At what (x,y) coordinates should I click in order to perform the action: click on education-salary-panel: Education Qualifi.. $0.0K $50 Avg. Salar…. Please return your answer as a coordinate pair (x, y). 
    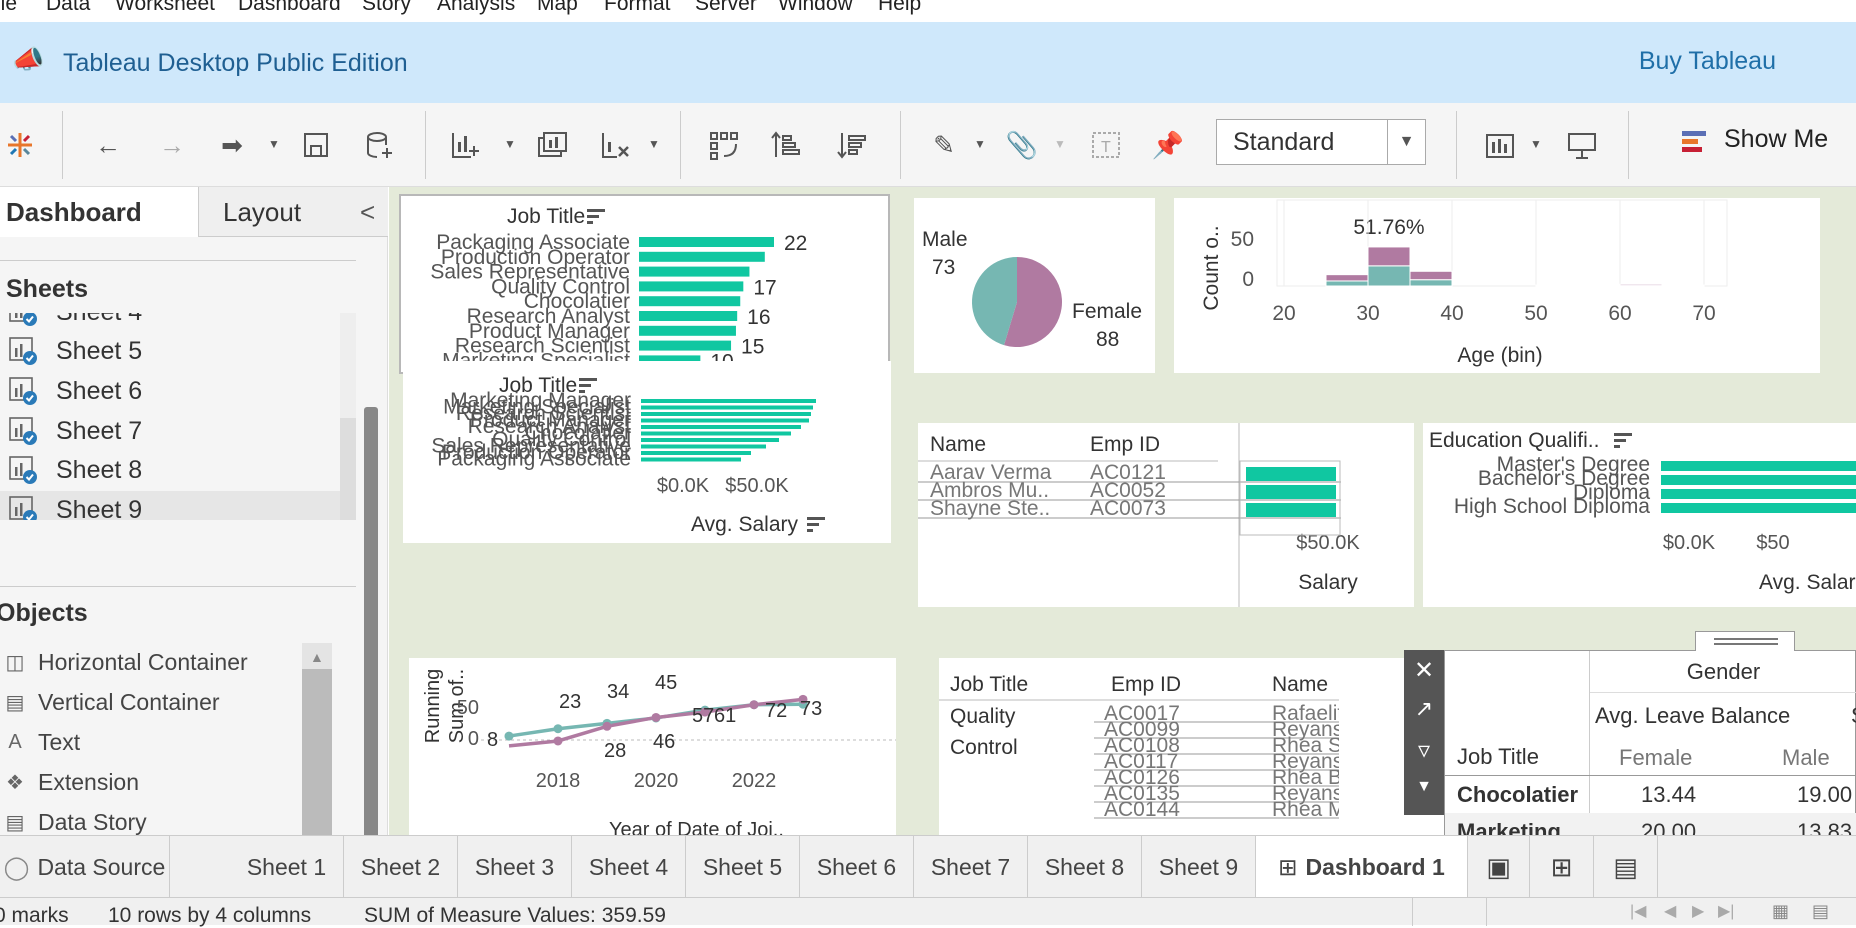
    Looking at the image, I should click on (1639, 515).